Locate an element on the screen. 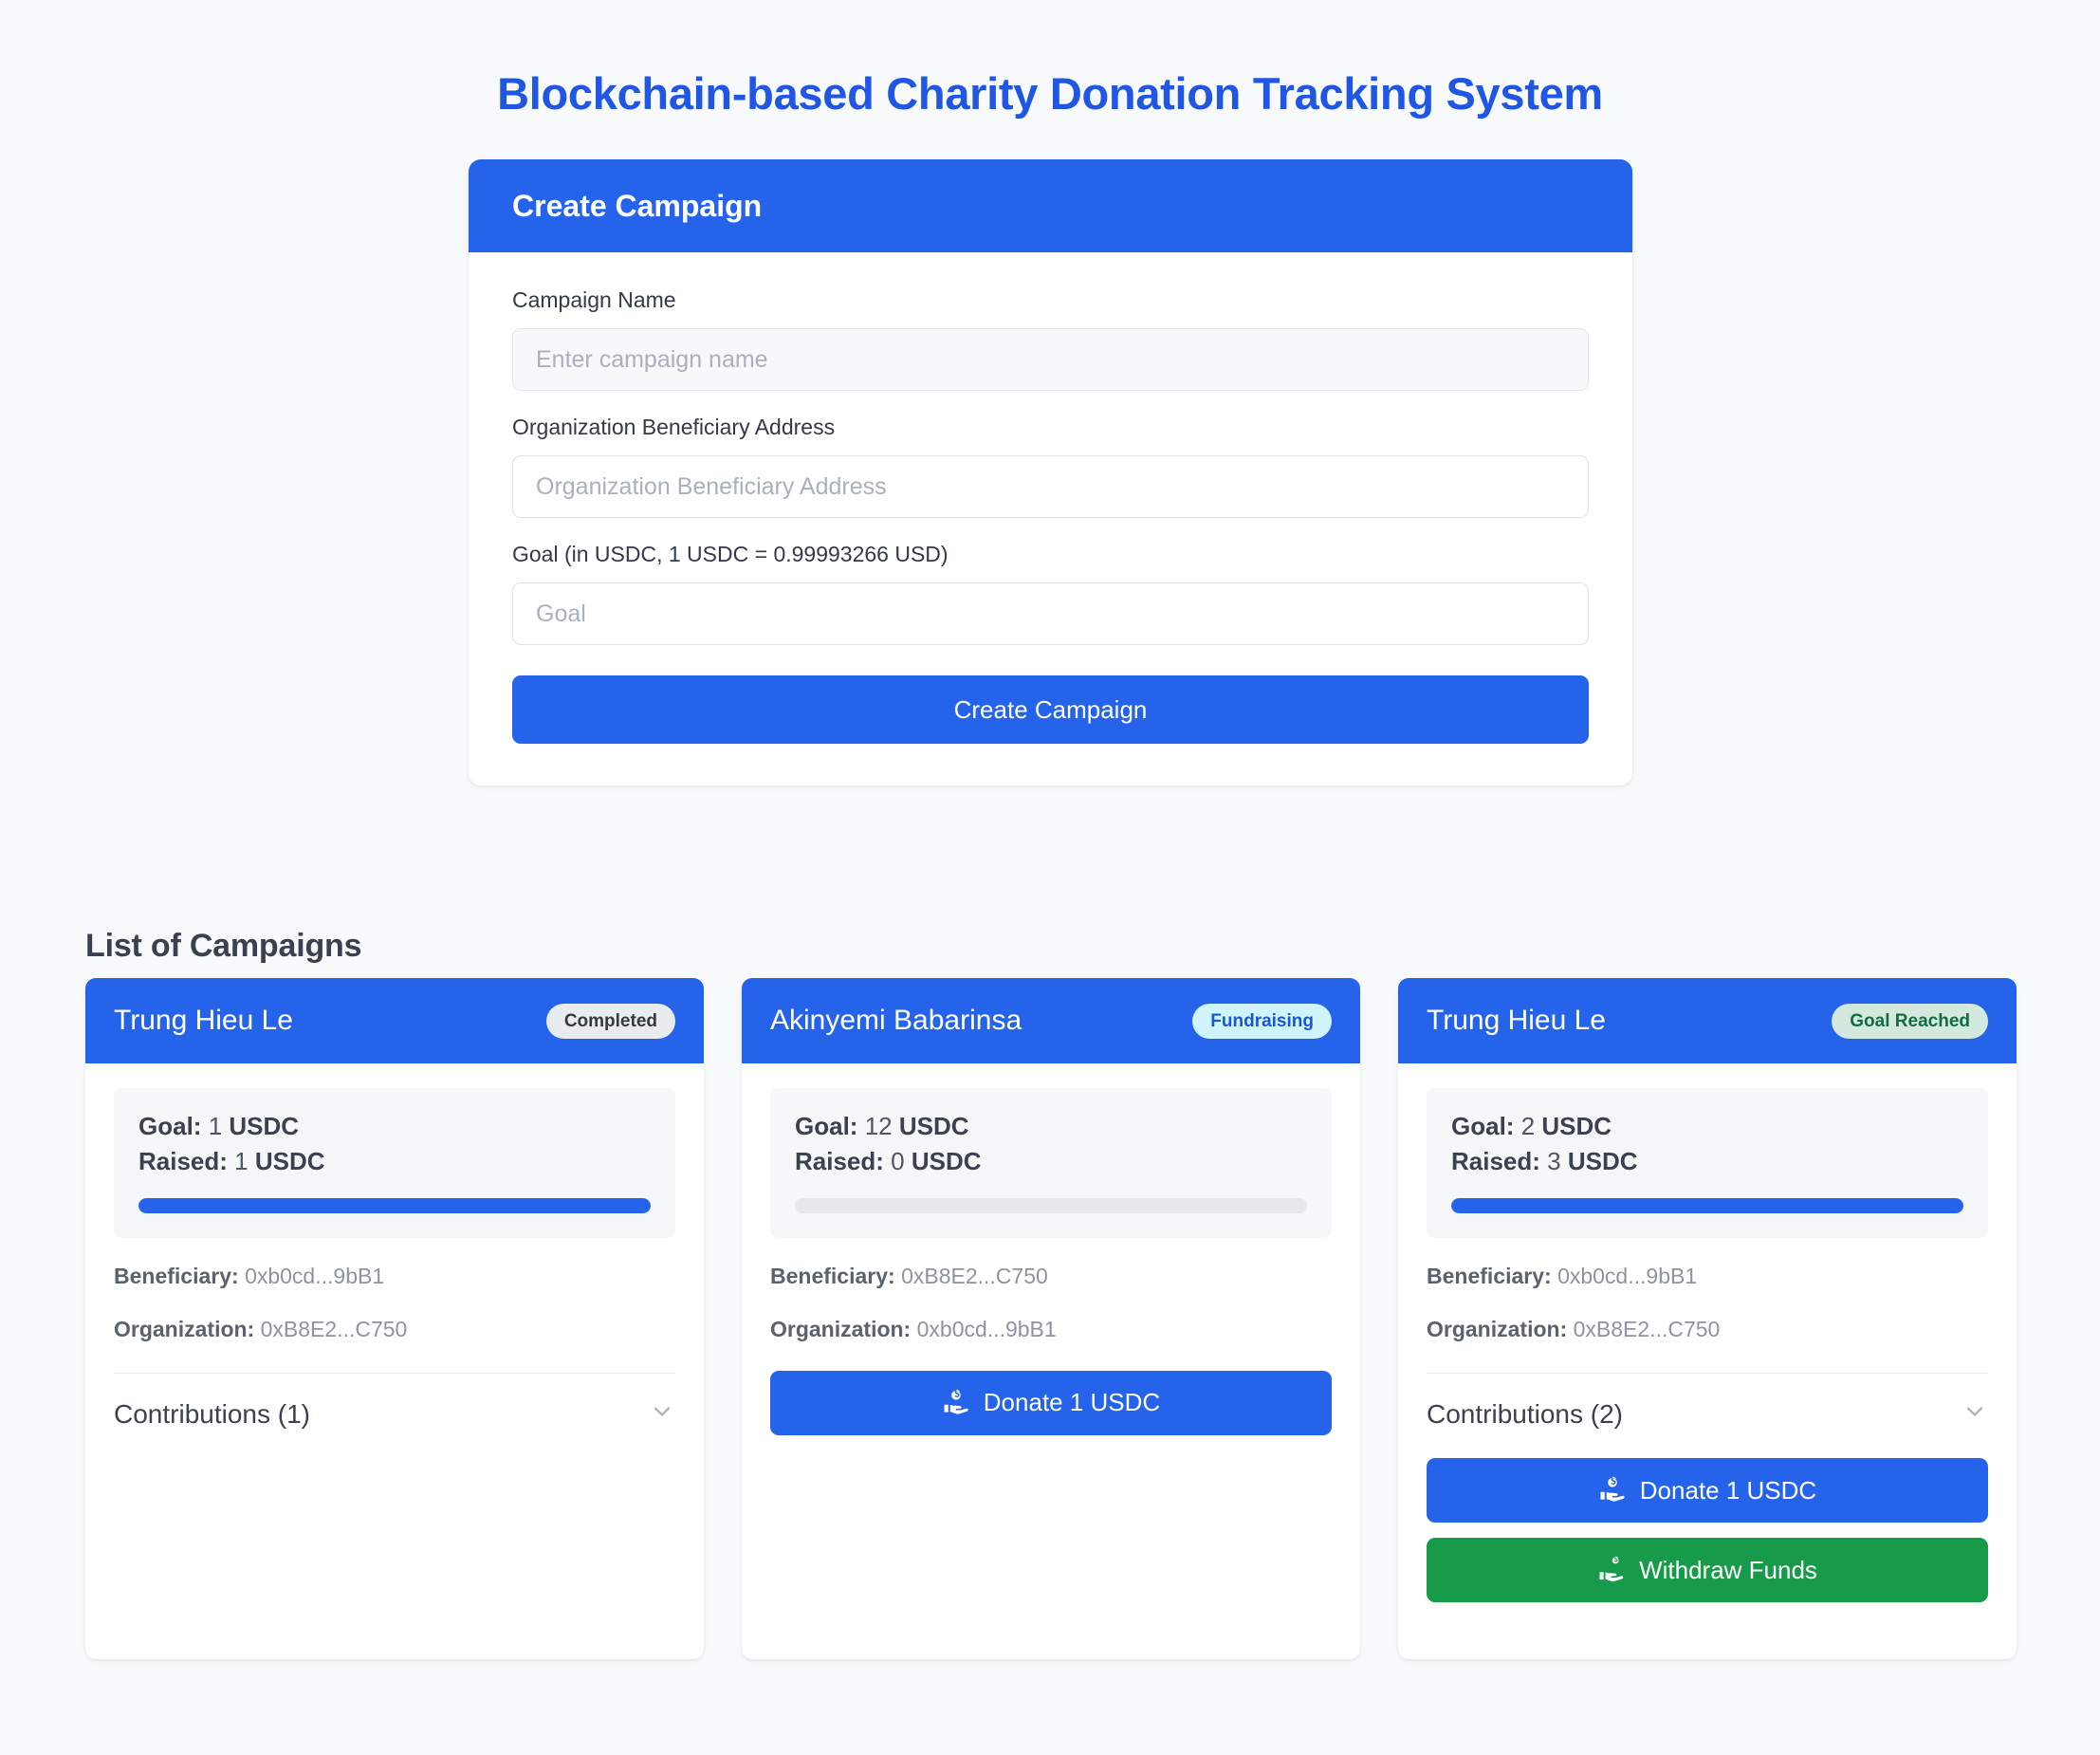 The height and width of the screenshot is (1755, 2100). goal-stat-amount: 1 is located at coordinates (215, 1126).